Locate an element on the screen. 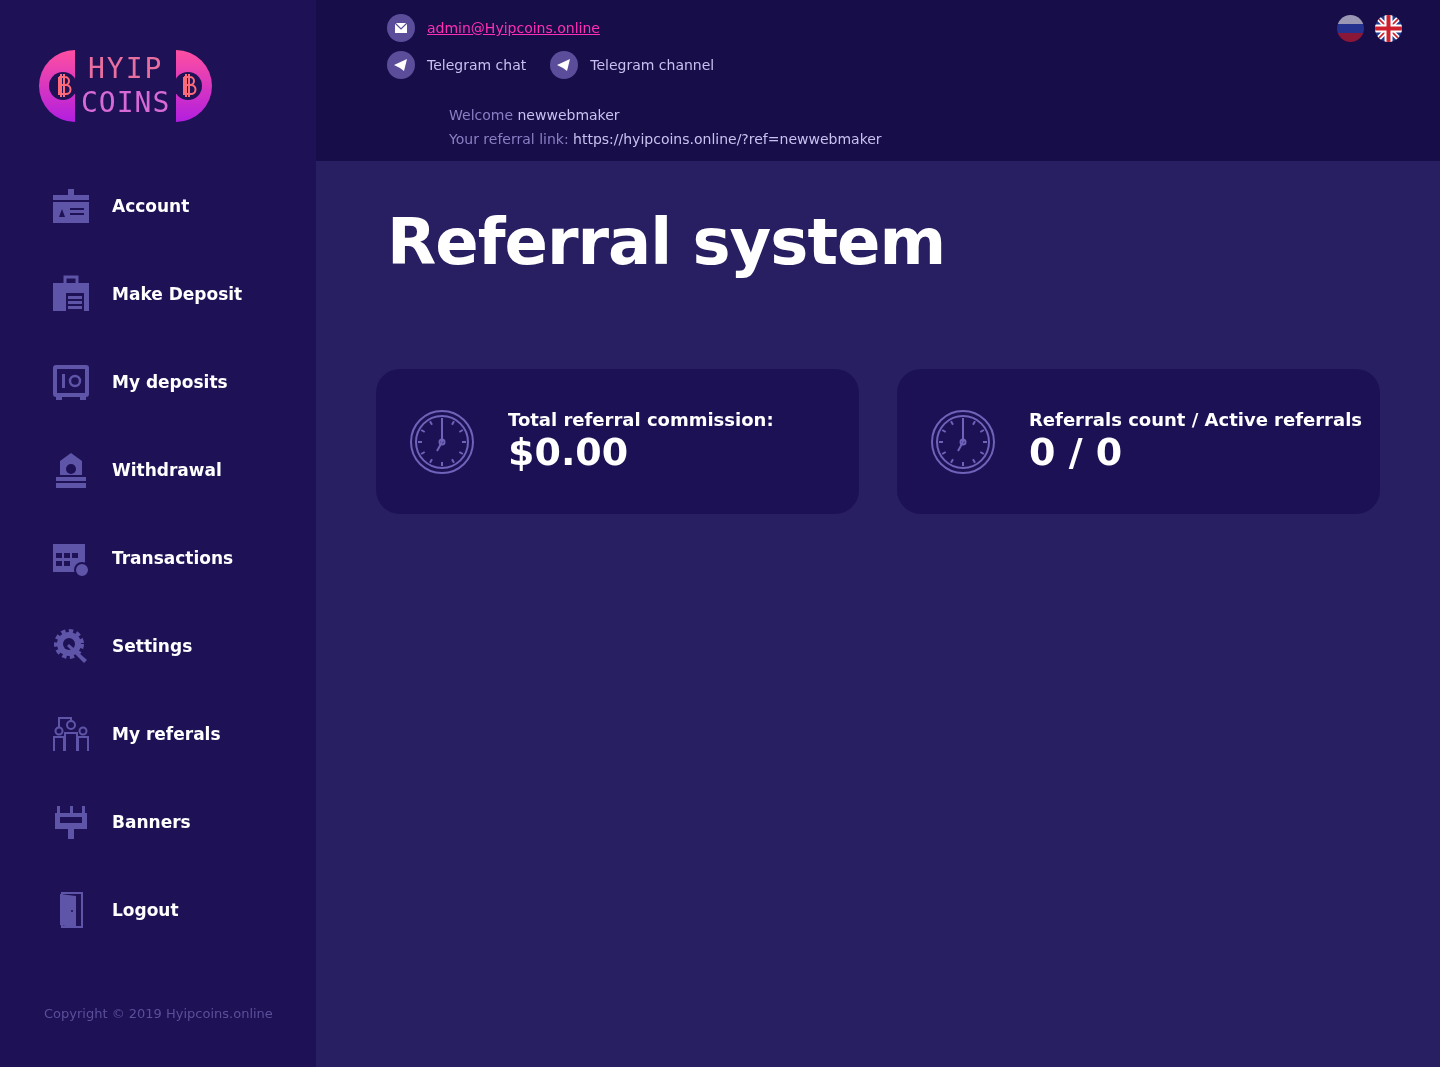  telegram-link: Telegram channel is located at coordinates (632, 65).